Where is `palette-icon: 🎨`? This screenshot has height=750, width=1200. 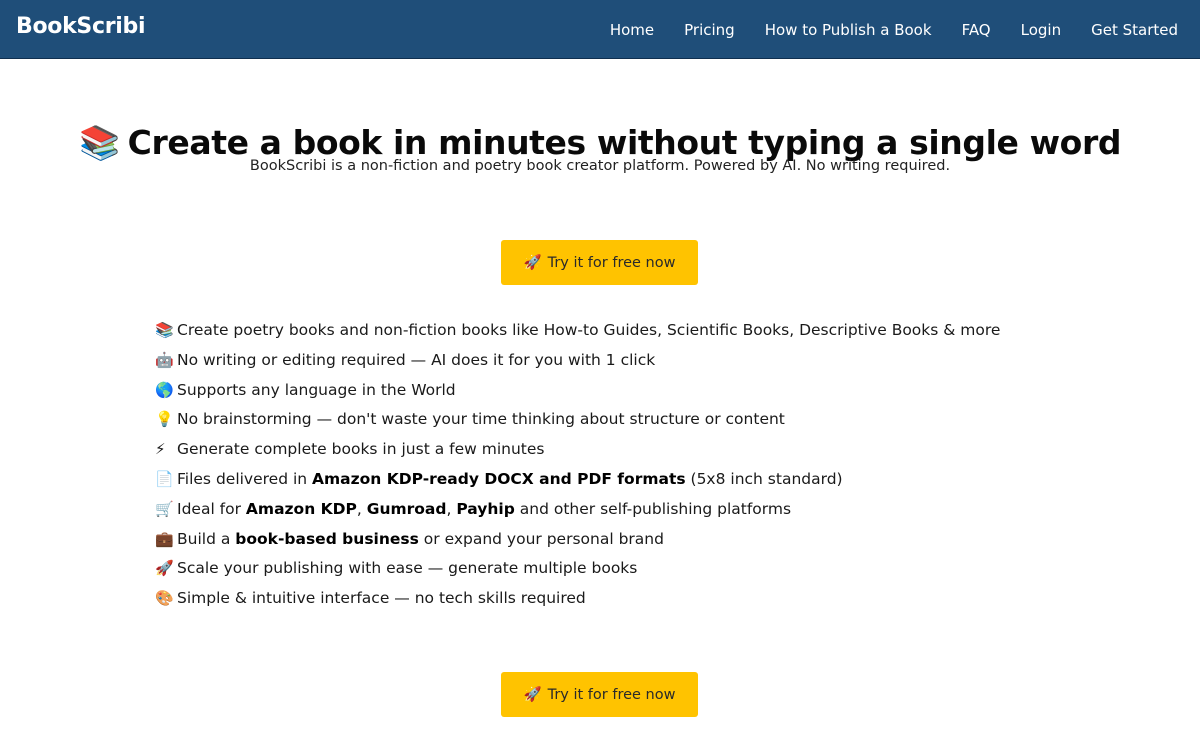 palette-icon: 🎨 is located at coordinates (164, 598).